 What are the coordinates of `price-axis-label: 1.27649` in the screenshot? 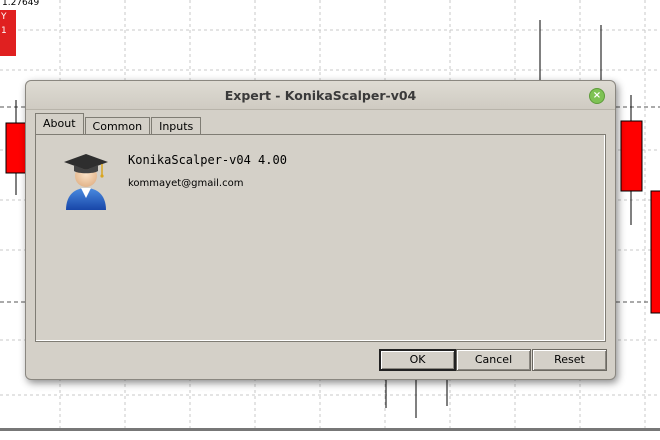 It's located at (21, 4).